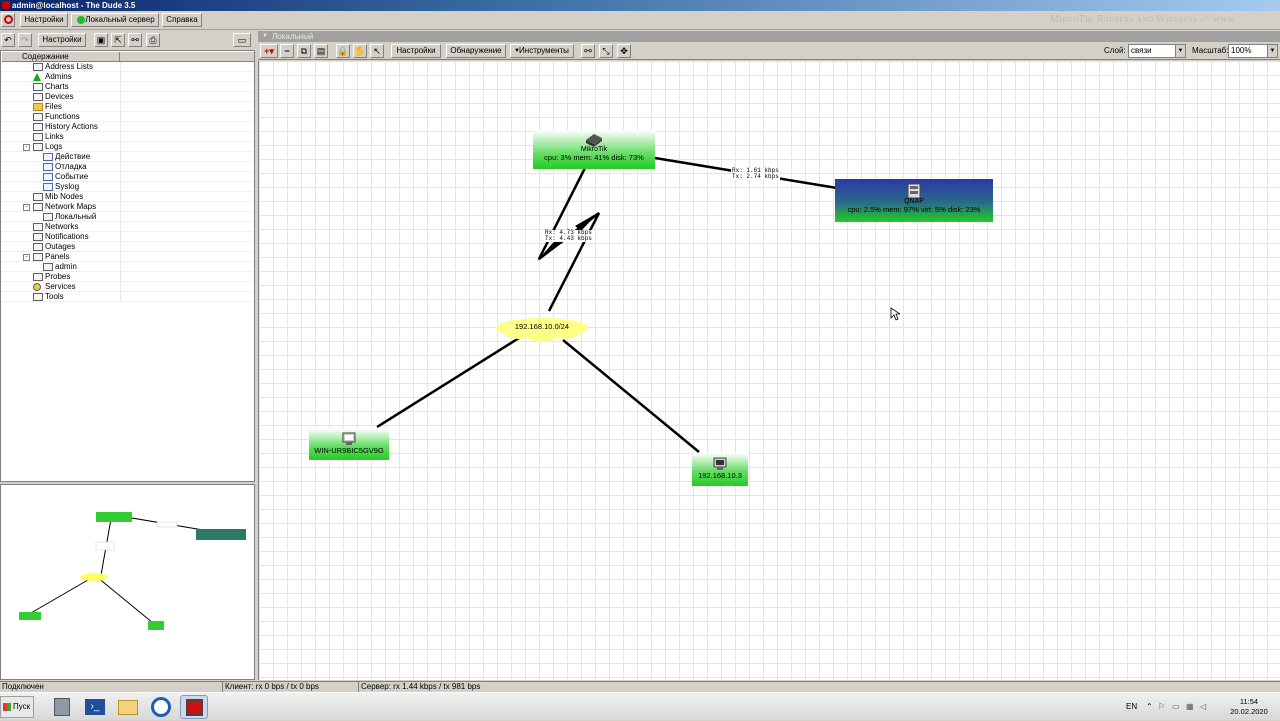  What do you see at coordinates (127, 287) in the screenshot?
I see `tree-item: Services` at bounding box center [127, 287].